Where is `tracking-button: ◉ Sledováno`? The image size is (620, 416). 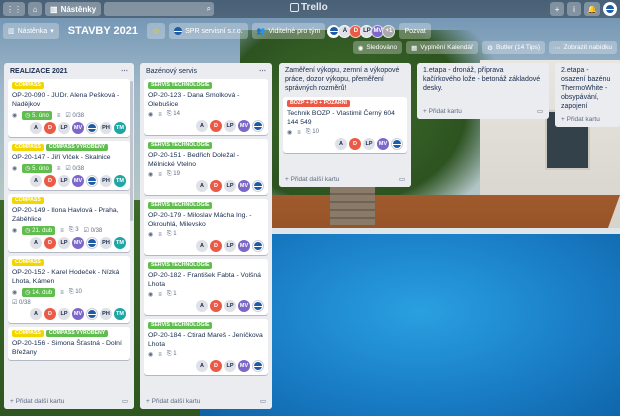 tracking-button: ◉ Sledováno is located at coordinates (377, 47).